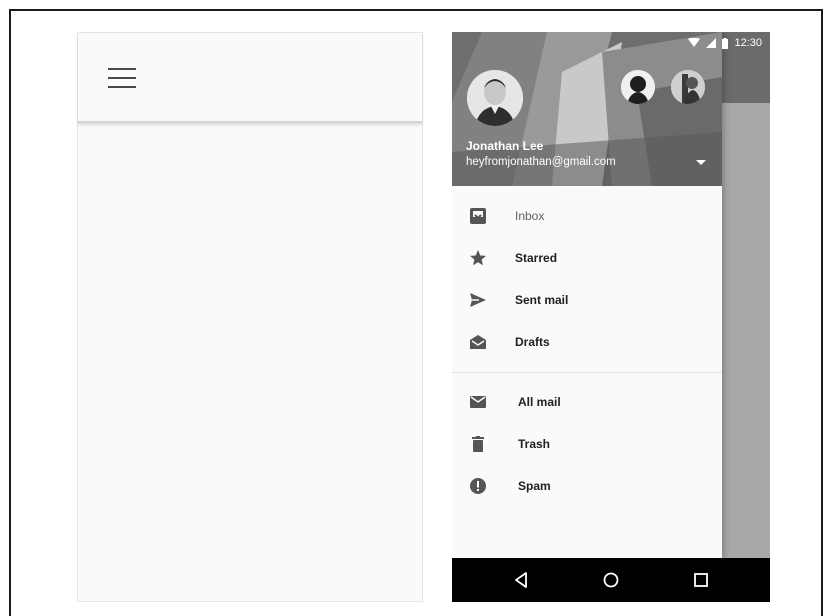 This screenshot has width=834, height=616. Describe the element at coordinates (587, 402) in the screenshot. I see `drawer-item-all-mail: All mail` at that location.